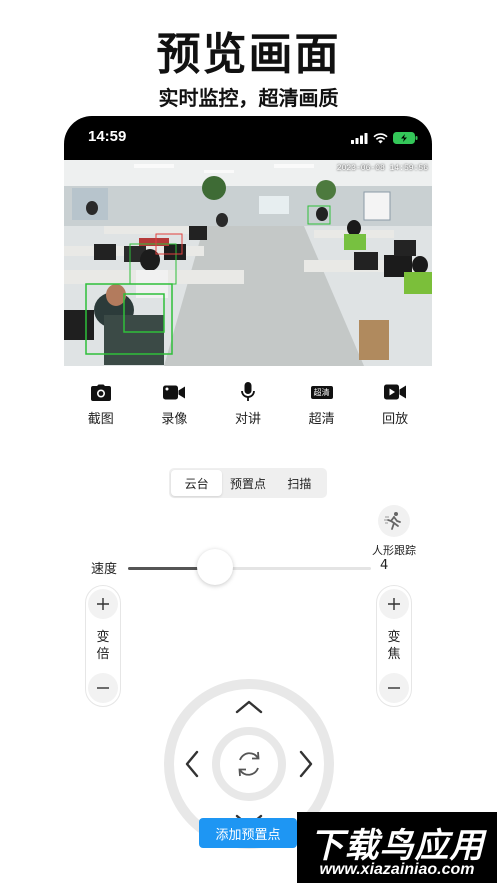 The width and height of the screenshot is (497, 883). I want to click on status-bar: 14:59, so click(248, 138).